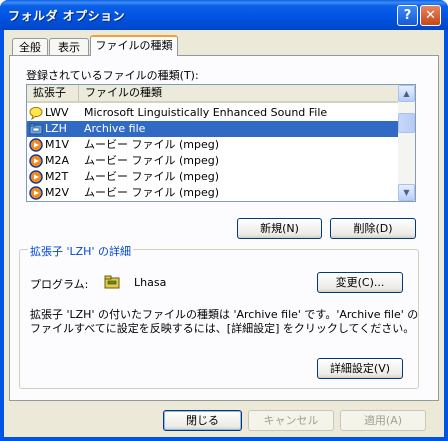  What do you see at coordinates (112, 75) in the screenshot?
I see `registered-file-types-label: 登録されているファイルの種類(T):` at bounding box center [112, 75].